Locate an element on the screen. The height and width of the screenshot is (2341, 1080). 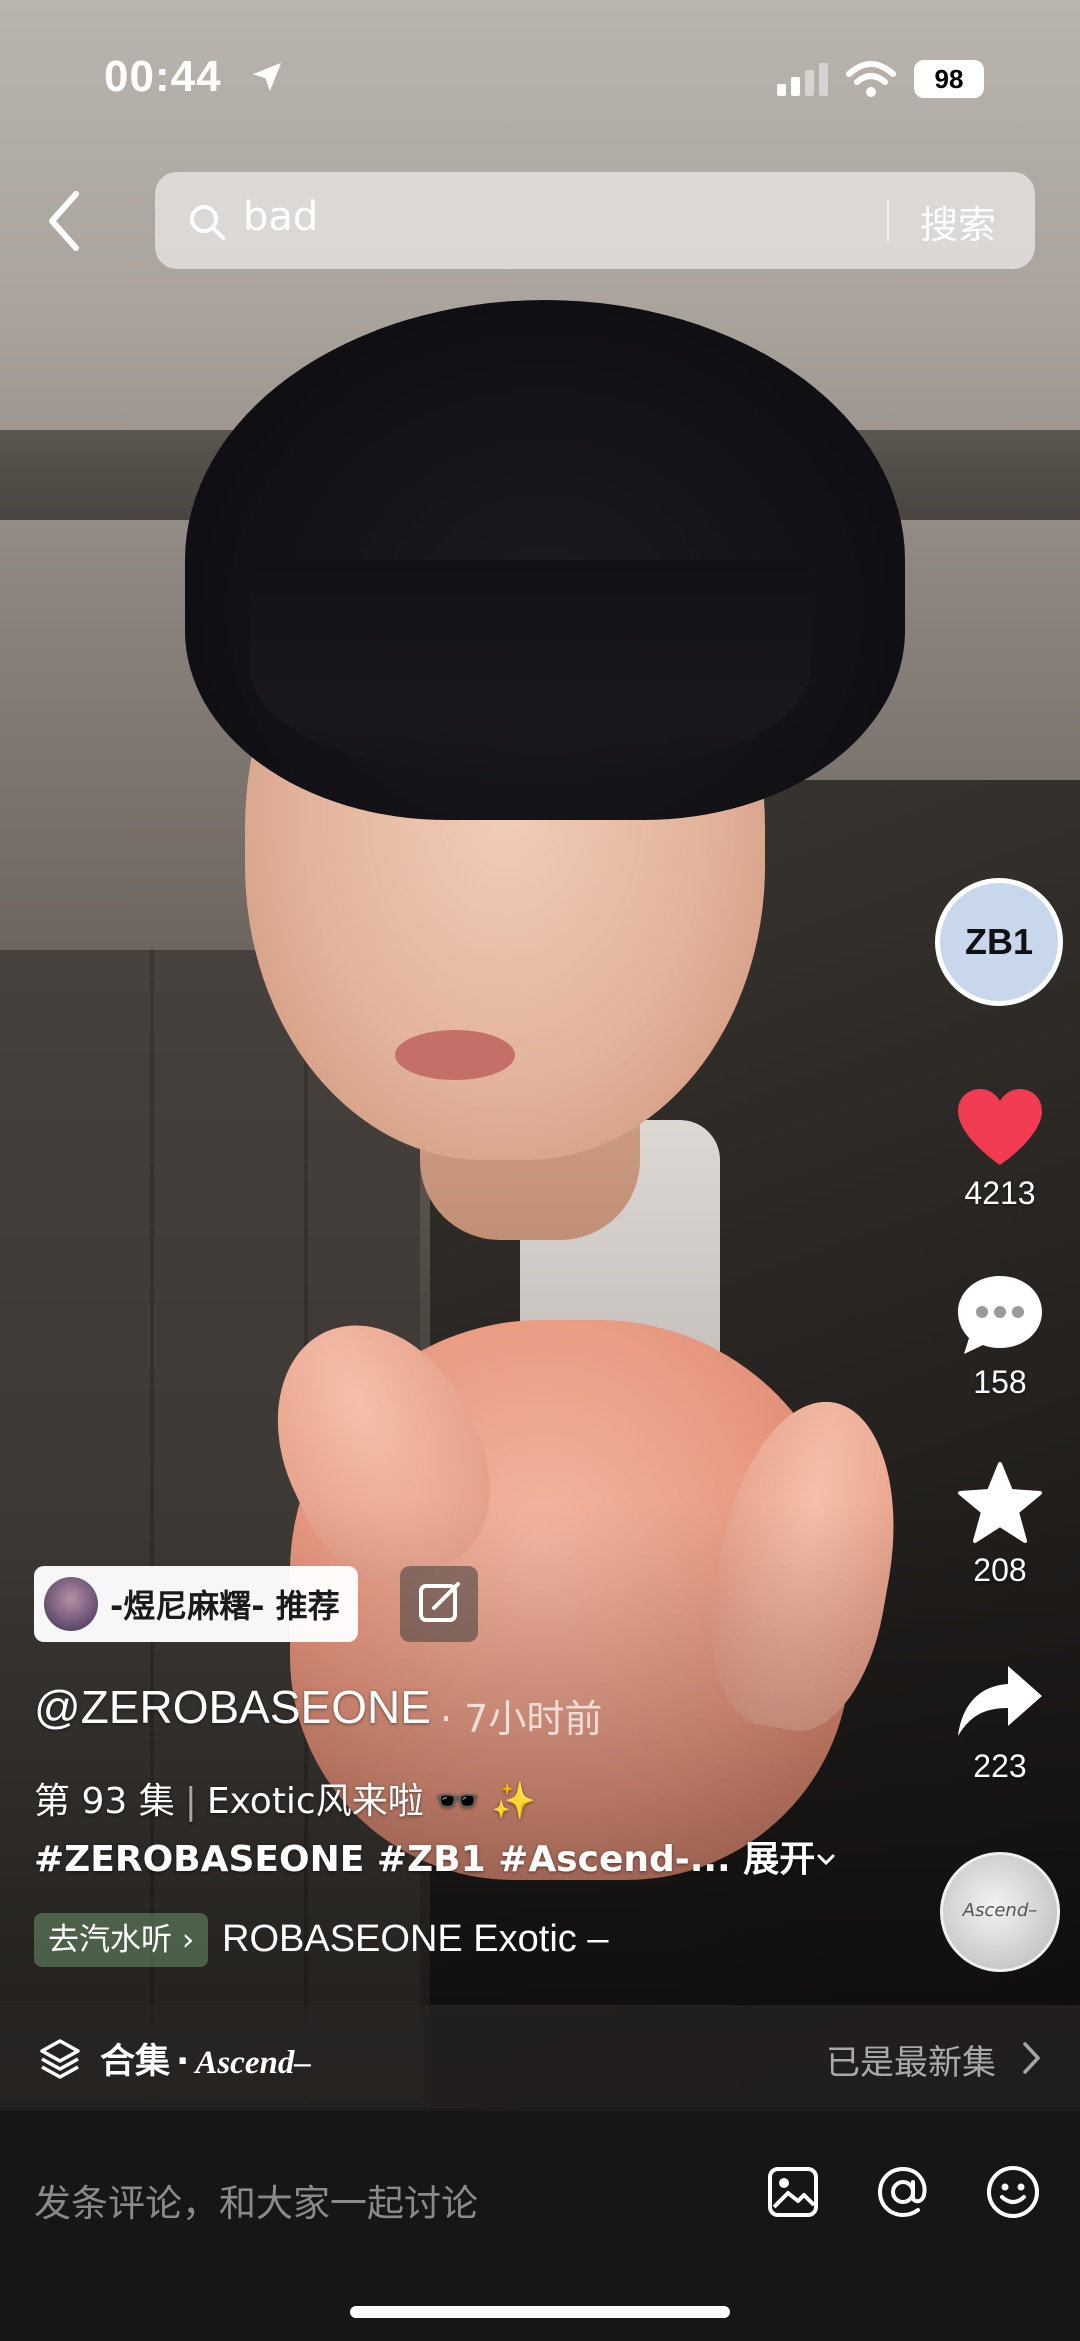
favorite-count: 208 is located at coordinates (1000, 1570).